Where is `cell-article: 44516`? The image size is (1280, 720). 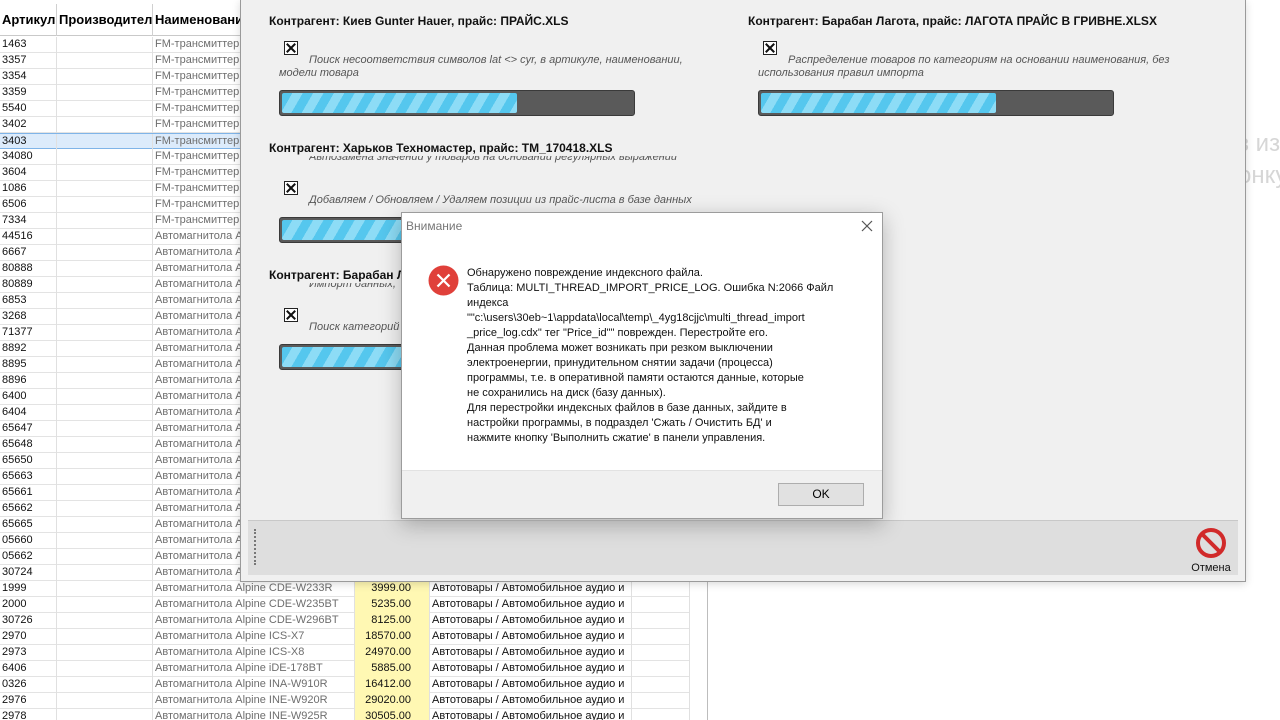
cell-article: 44516 is located at coordinates (28, 237).